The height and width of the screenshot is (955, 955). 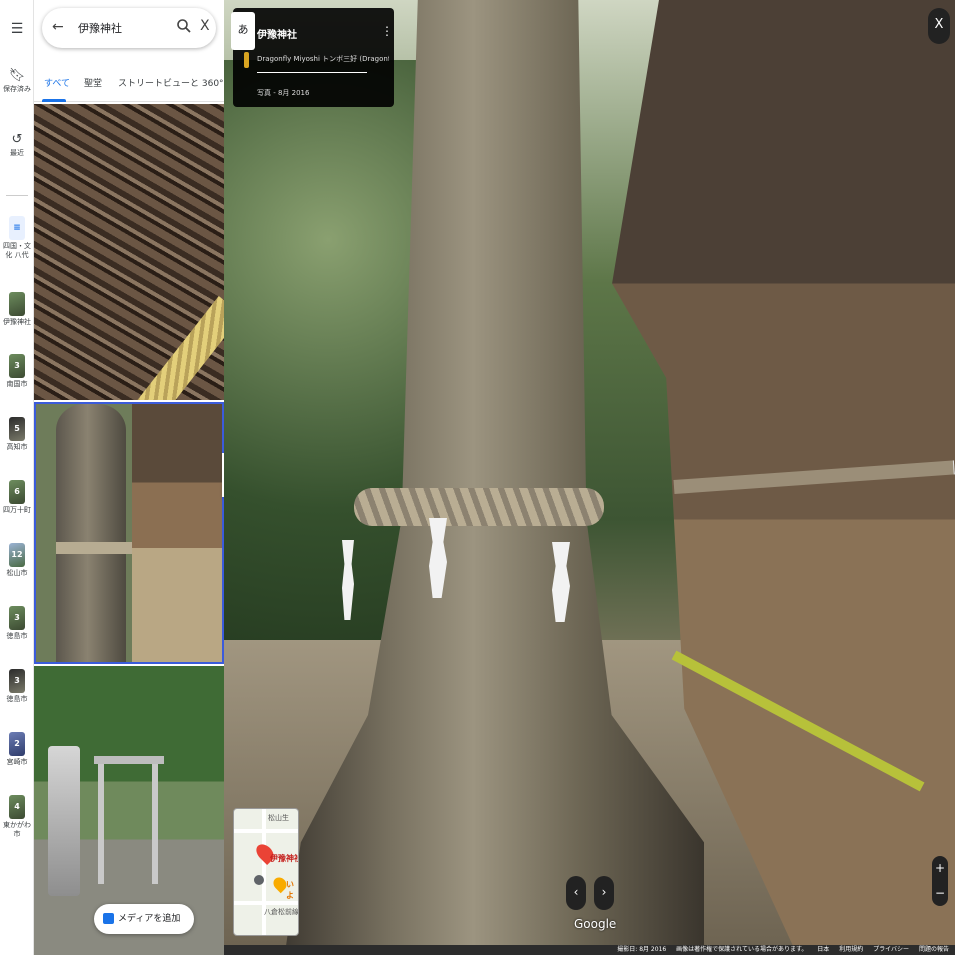 I want to click on list-icon: ≡, so click(x=17, y=228).